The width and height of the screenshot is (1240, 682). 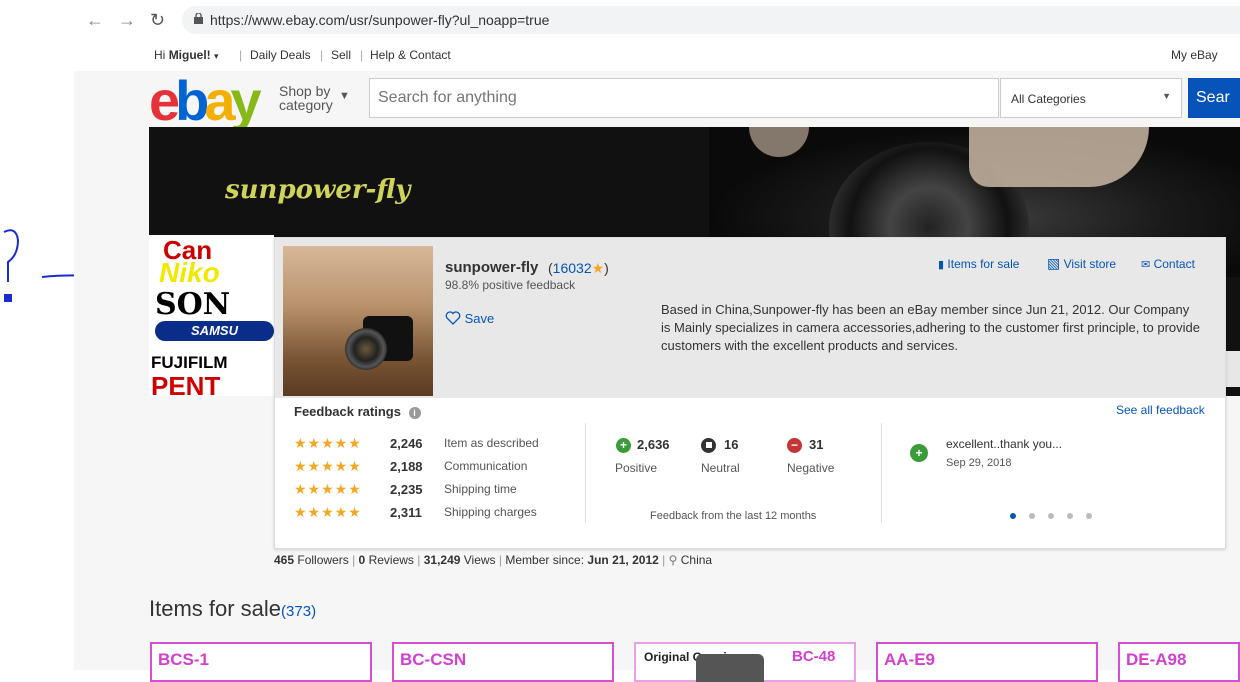 What do you see at coordinates (193, 304) in the screenshot?
I see `brand-sony: SON` at bounding box center [193, 304].